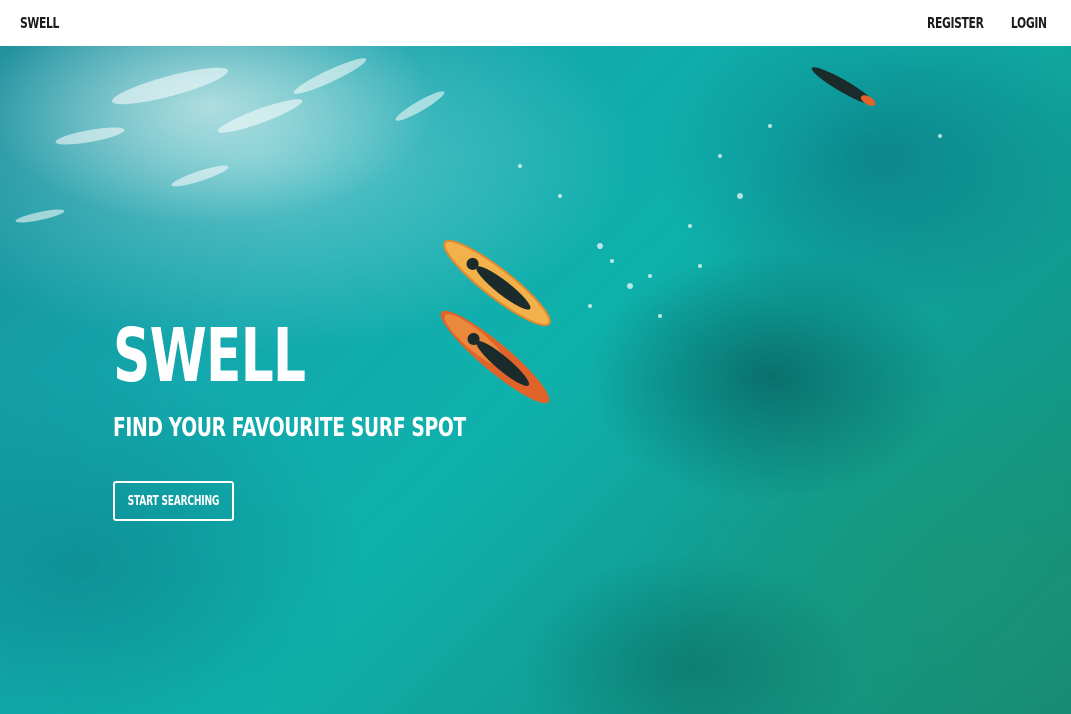 The height and width of the screenshot is (714, 1071). What do you see at coordinates (955, 23) in the screenshot?
I see `register-link: REGISTER` at bounding box center [955, 23].